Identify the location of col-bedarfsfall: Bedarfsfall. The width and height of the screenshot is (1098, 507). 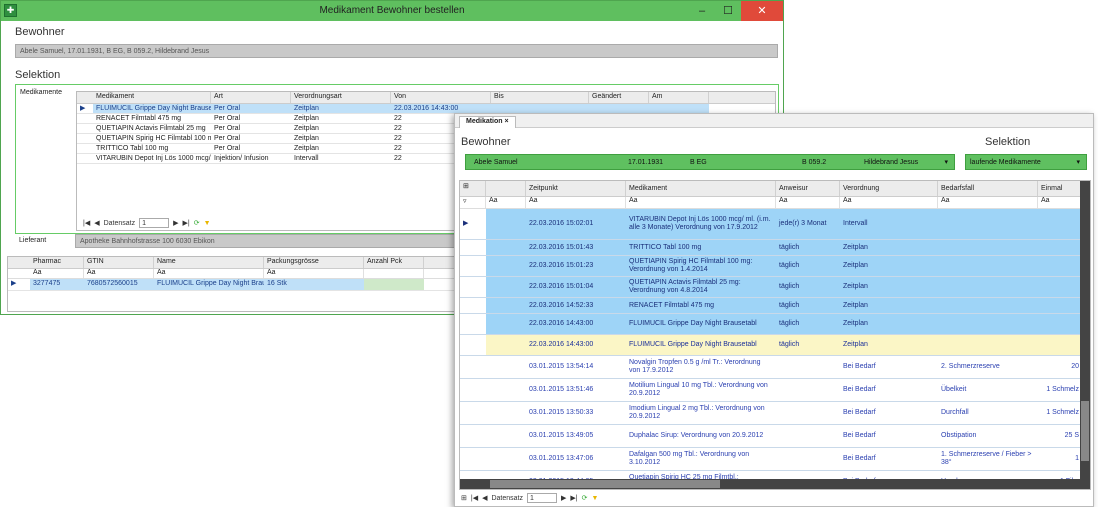
(988, 188).